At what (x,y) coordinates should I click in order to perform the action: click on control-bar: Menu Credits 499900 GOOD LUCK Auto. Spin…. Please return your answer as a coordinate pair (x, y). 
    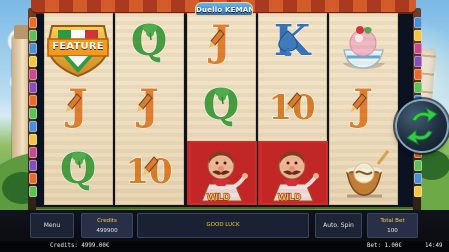
    Looking at the image, I should click on (224, 225).